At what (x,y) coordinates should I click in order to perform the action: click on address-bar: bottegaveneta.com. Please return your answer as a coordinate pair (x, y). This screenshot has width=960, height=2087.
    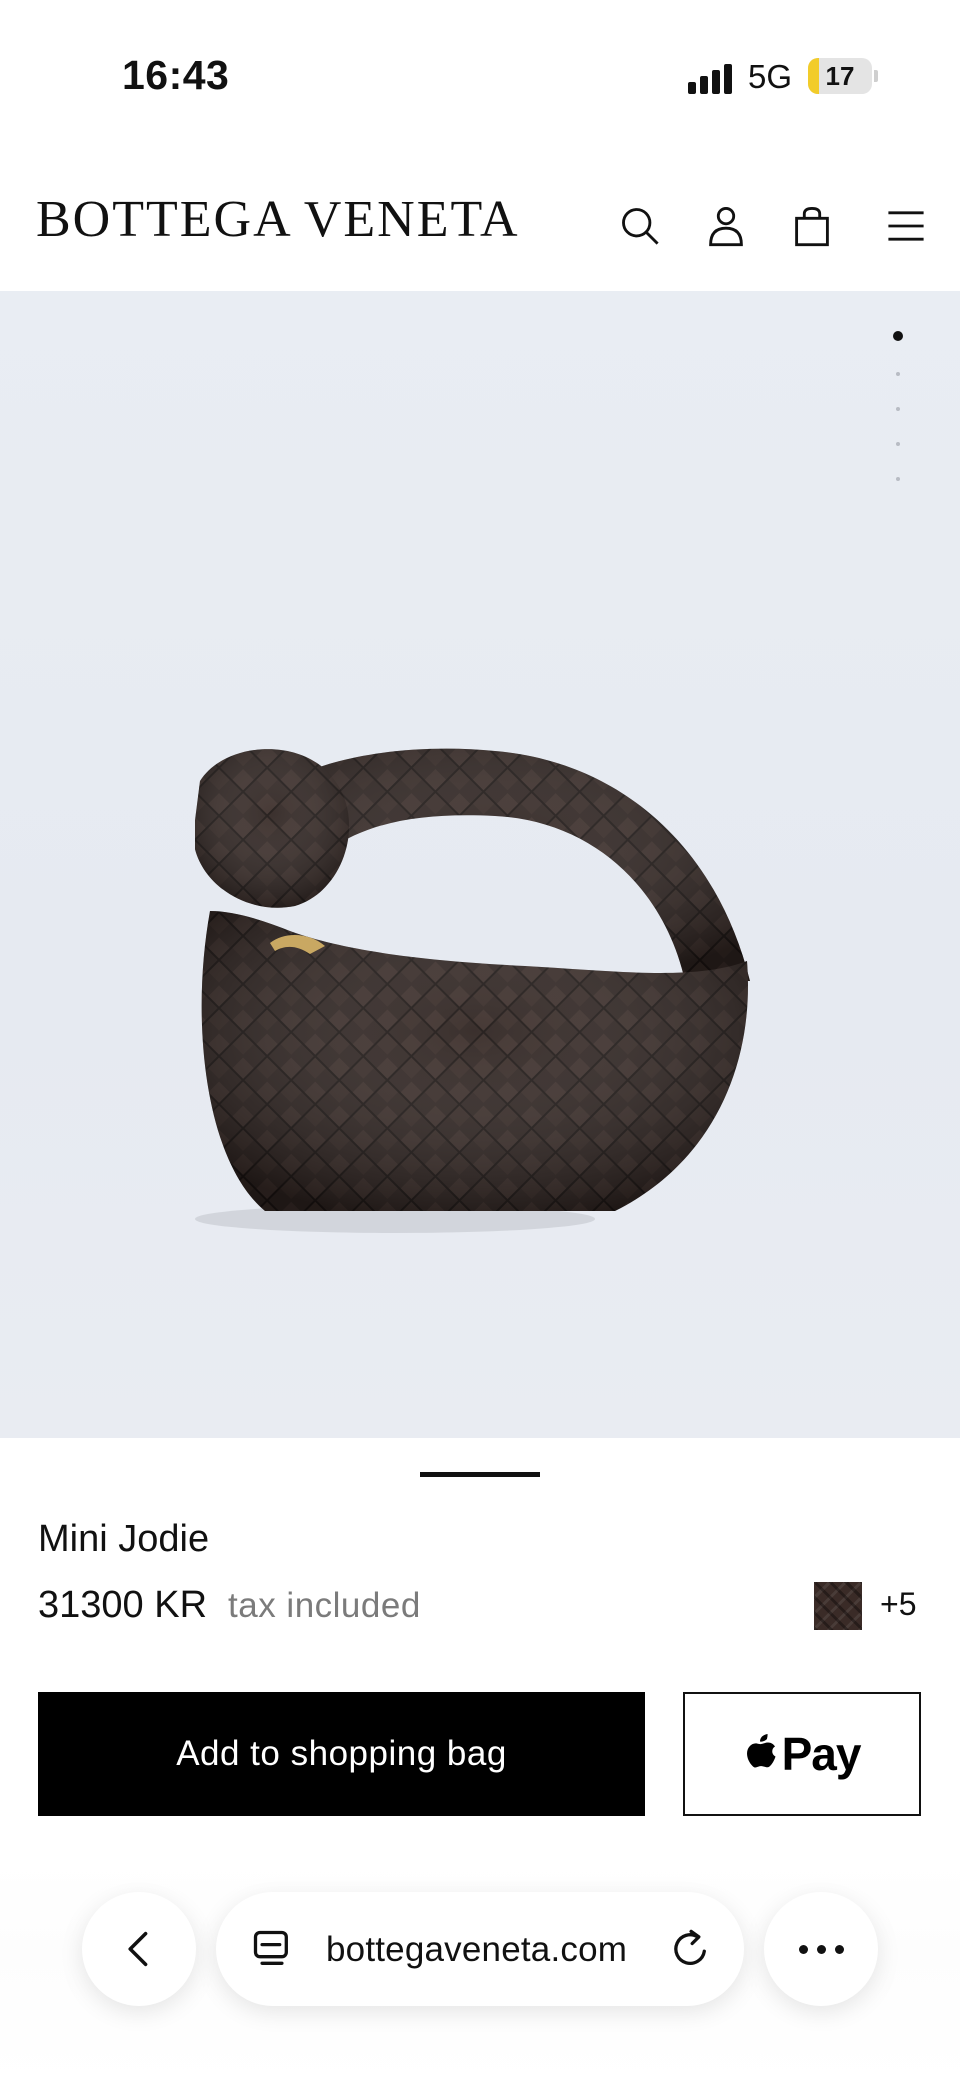
    Looking at the image, I should click on (480, 1949).